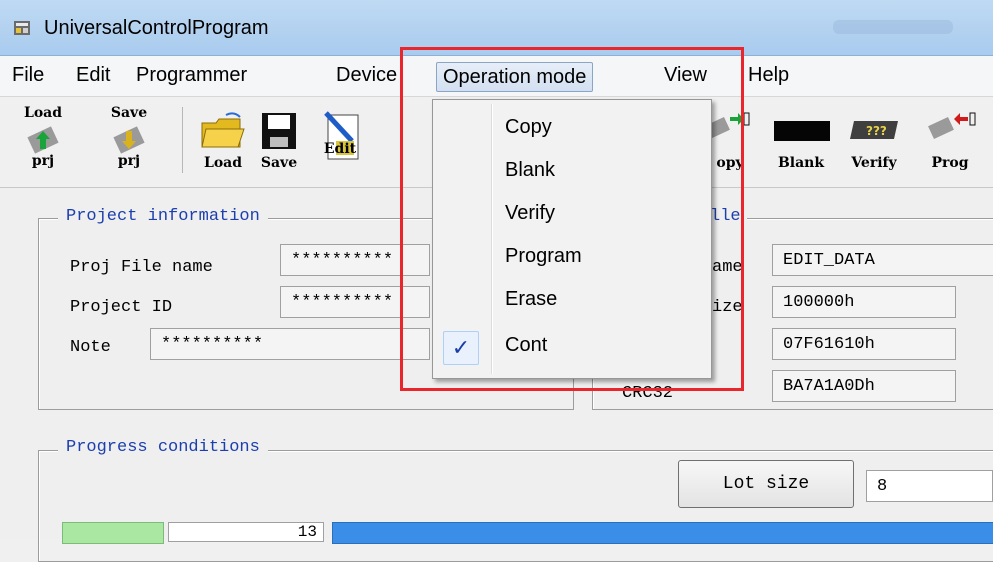 The height and width of the screenshot is (562, 993). I want to click on file-name-field: EDIT_DATA, so click(882, 260).